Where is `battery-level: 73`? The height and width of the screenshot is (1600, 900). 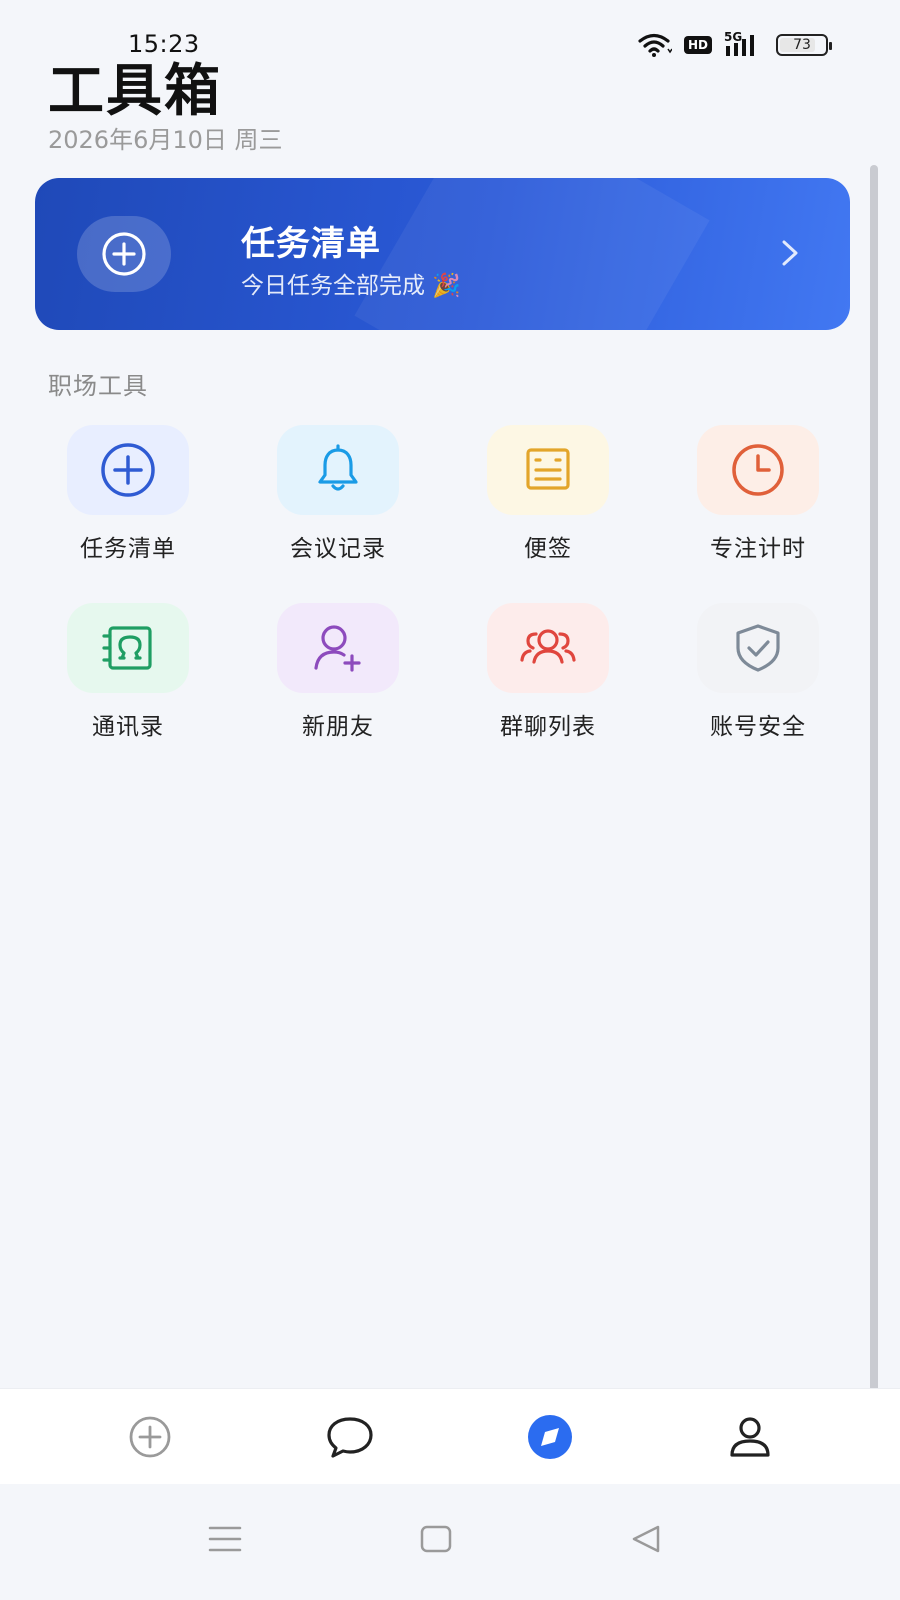
battery-level: 73 is located at coordinates (802, 45).